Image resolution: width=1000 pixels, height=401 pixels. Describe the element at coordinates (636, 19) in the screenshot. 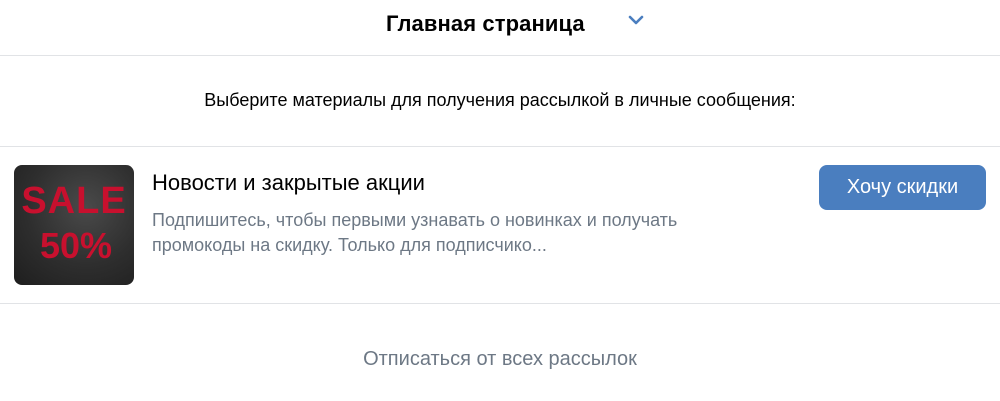

I see `chevron-down-icon` at that location.